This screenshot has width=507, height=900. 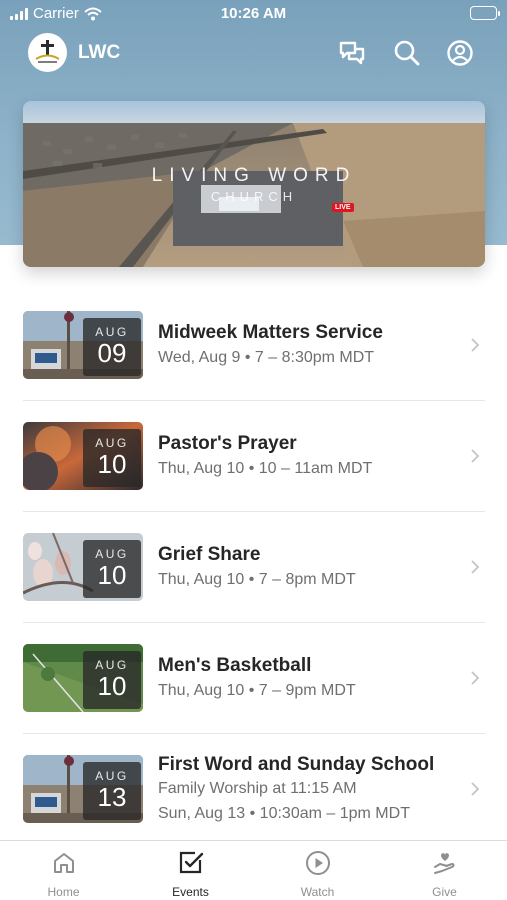 What do you see at coordinates (284, 813) in the screenshot?
I see `event-datetime: Sun, Aug 13 • 10:30am – 1pm MDT` at bounding box center [284, 813].